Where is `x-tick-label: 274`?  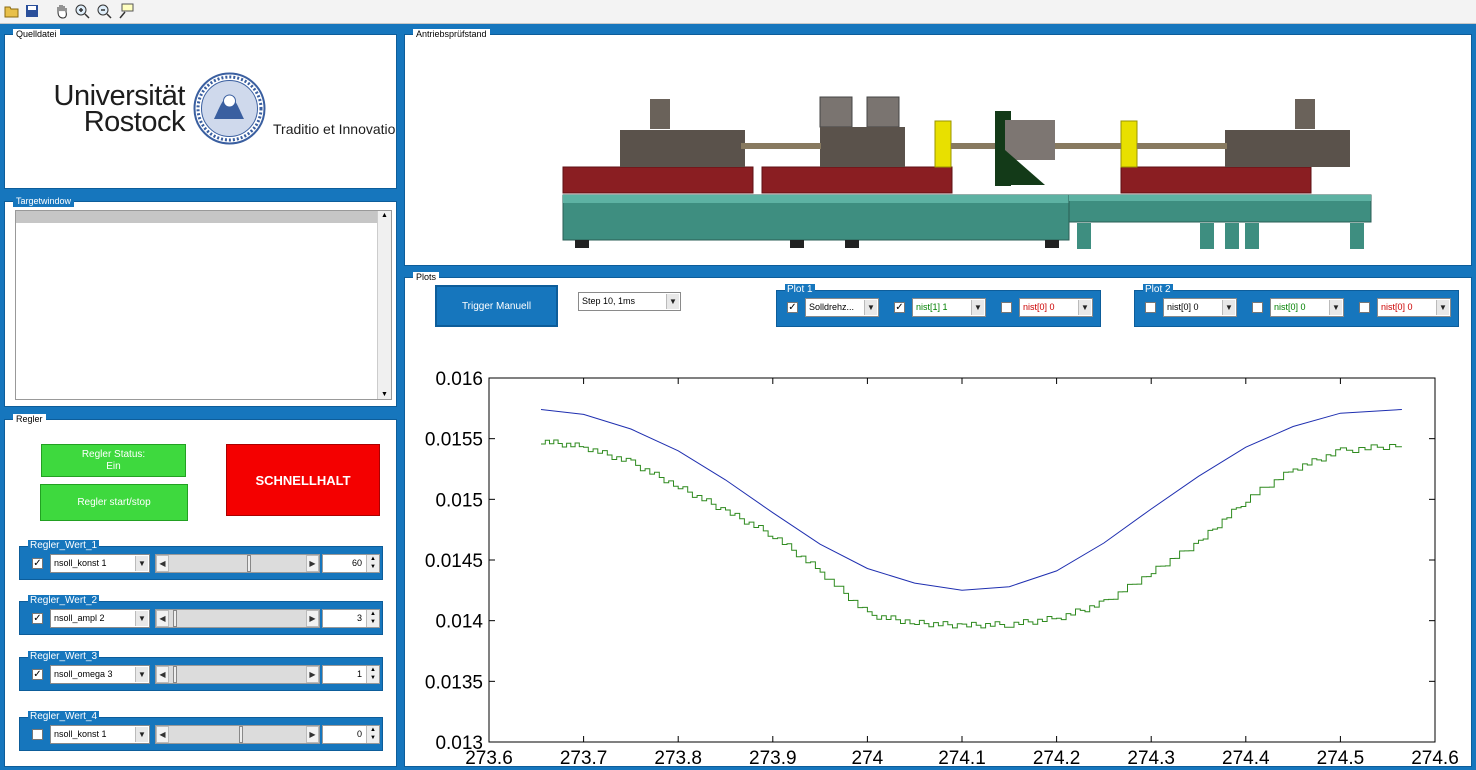 x-tick-label: 274 is located at coordinates (868, 758).